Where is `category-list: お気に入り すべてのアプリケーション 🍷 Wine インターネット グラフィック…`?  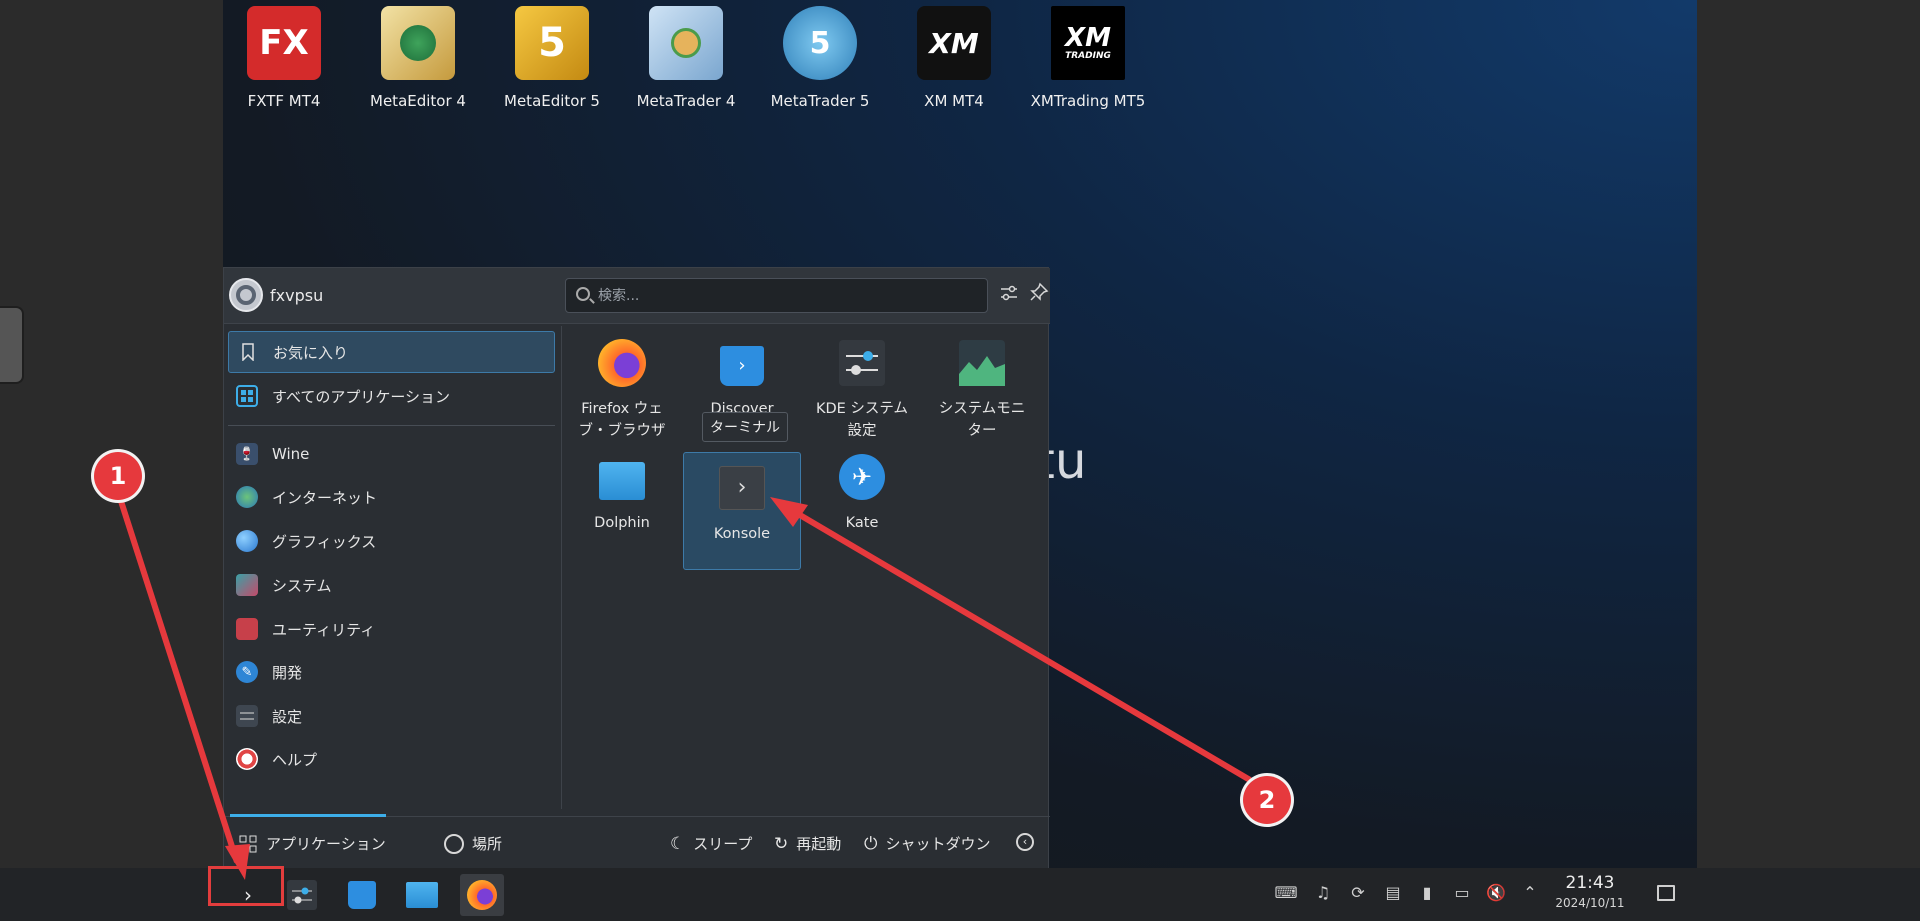 category-list: お気に入り すべてのアプリケーション 🍷 Wine インターネット グラフィック… is located at coordinates (393, 567).